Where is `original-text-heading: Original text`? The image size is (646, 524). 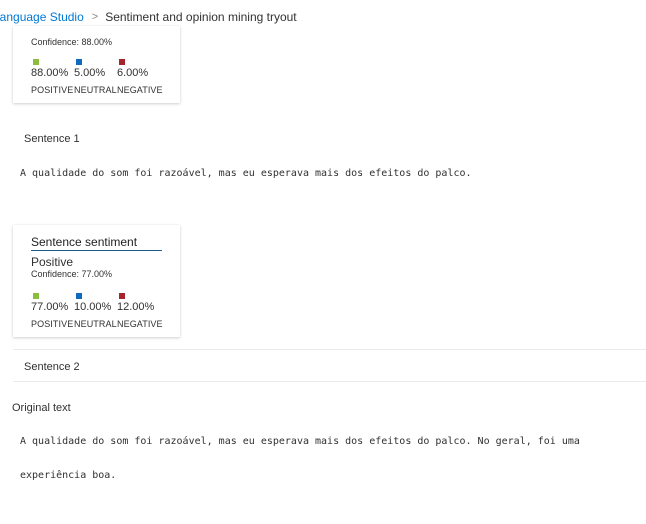 original-text-heading: Original text is located at coordinates (41, 408).